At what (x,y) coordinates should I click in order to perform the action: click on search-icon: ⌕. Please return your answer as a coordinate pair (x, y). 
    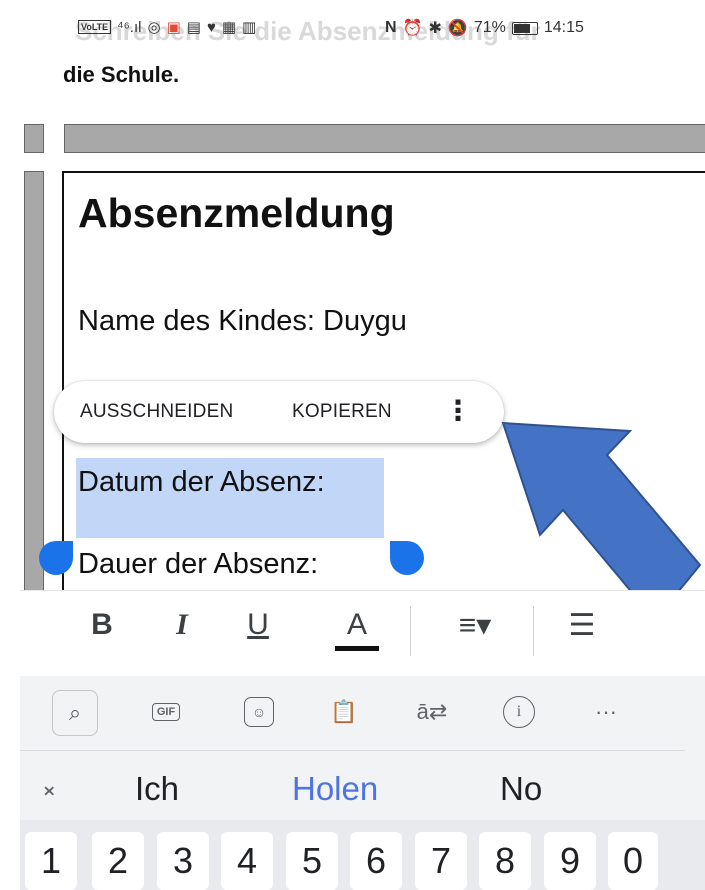
    Looking at the image, I should click on (75, 713).